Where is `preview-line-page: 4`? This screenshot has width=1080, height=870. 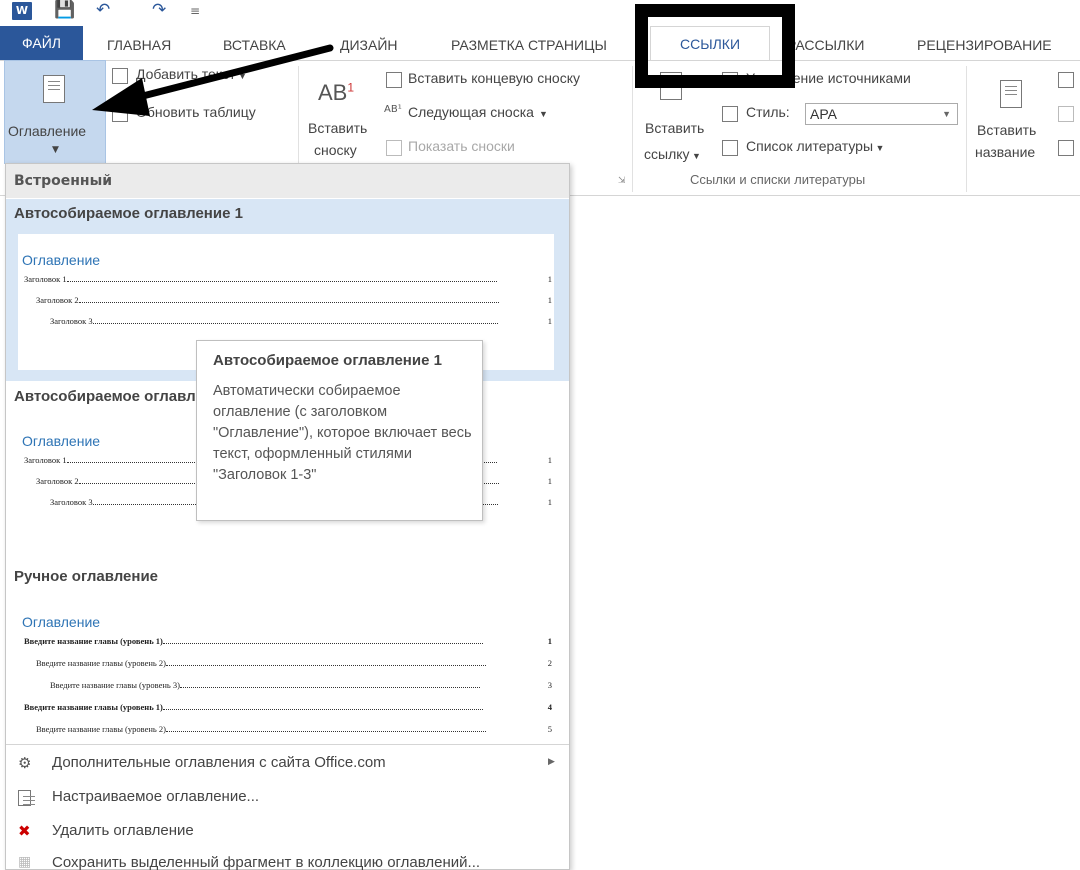
preview-line-page: 4 is located at coordinates (549, 707).